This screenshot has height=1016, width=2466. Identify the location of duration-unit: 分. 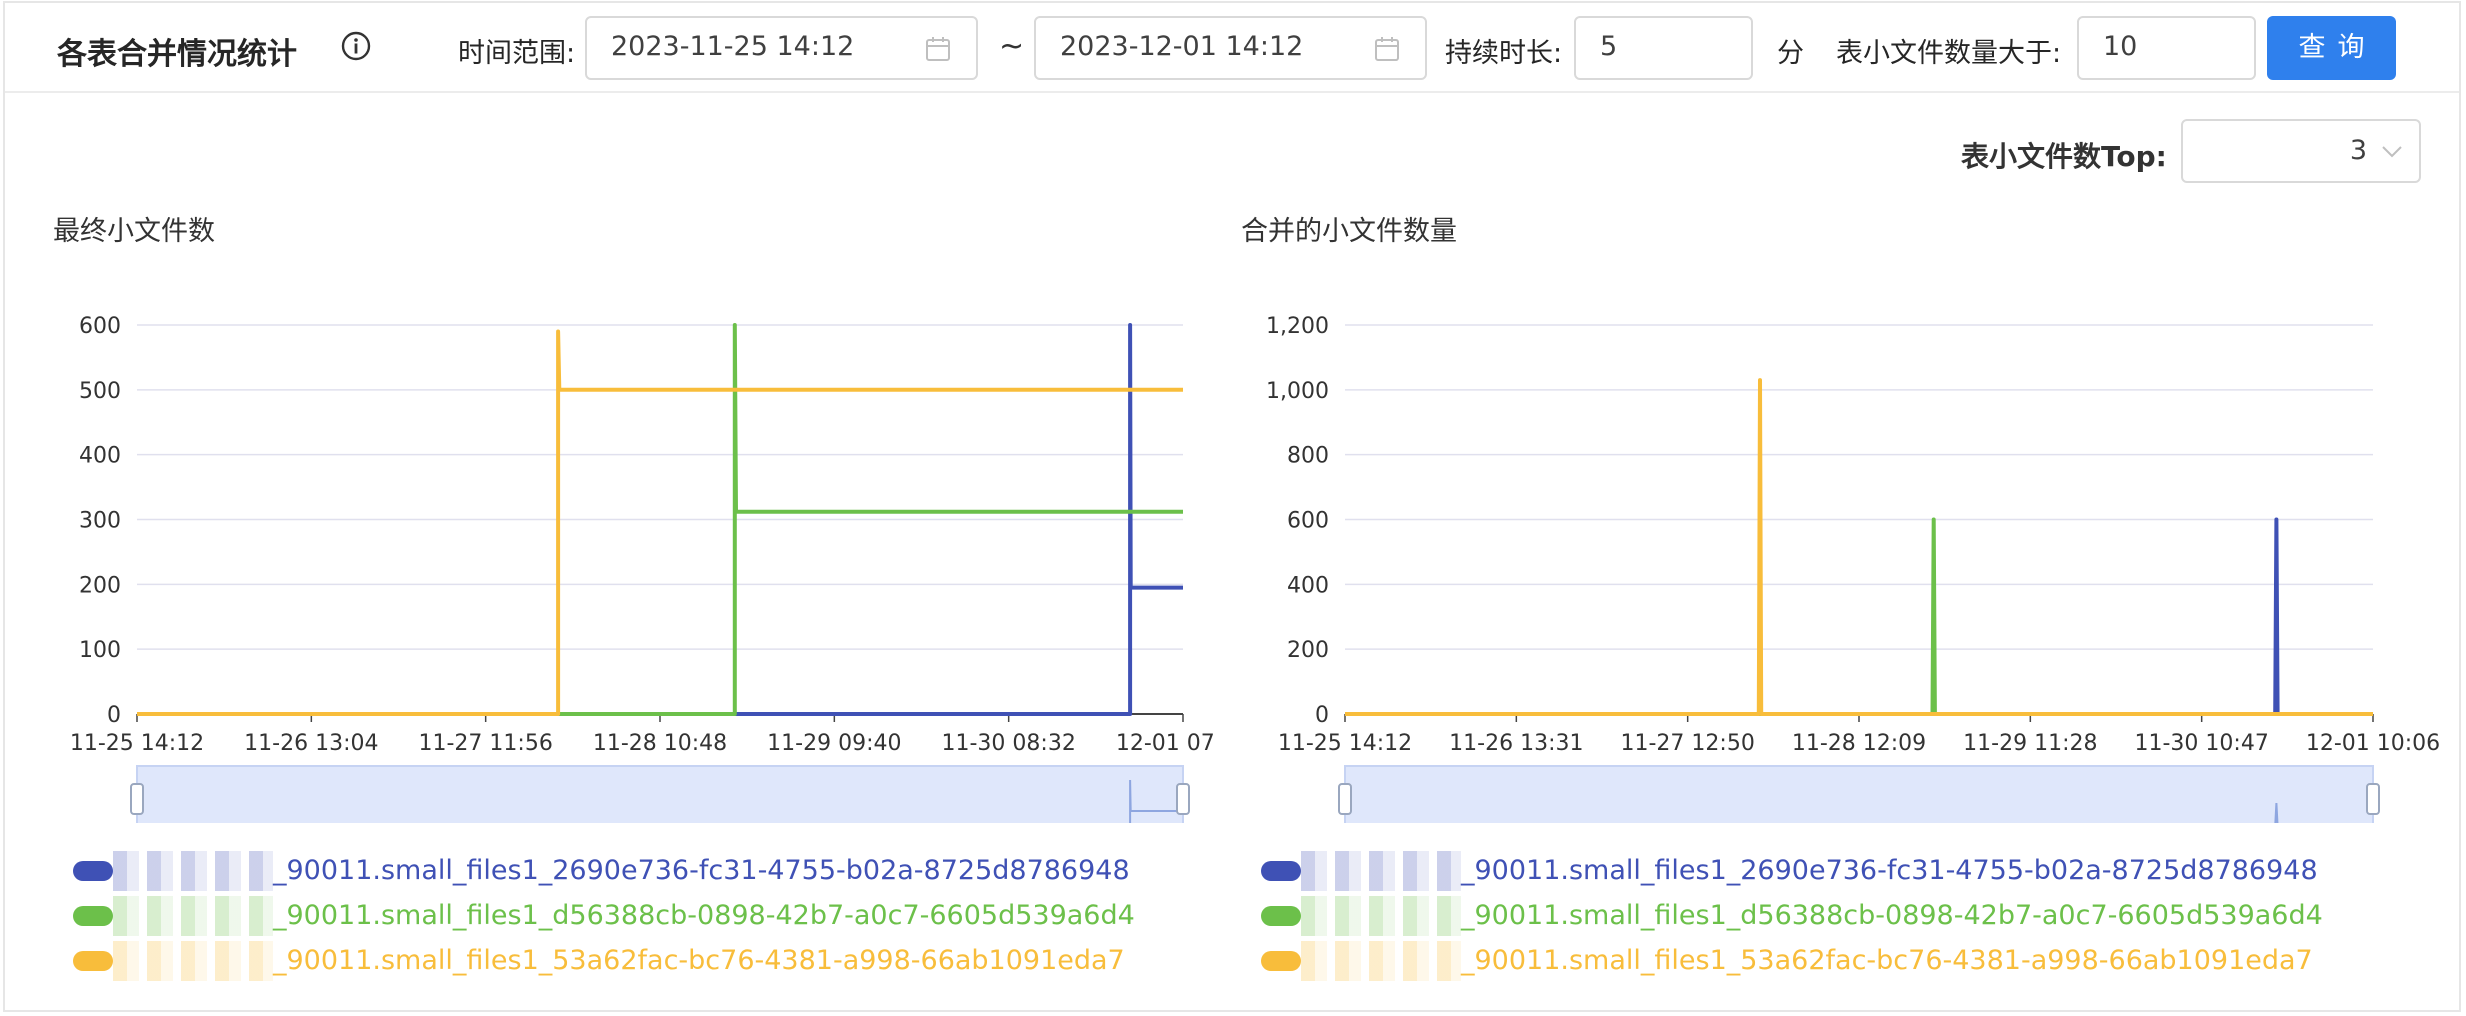
(1790, 53).